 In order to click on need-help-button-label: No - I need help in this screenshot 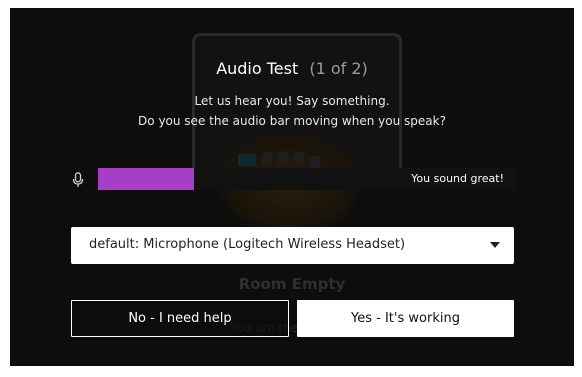, I will do `click(180, 318)`.